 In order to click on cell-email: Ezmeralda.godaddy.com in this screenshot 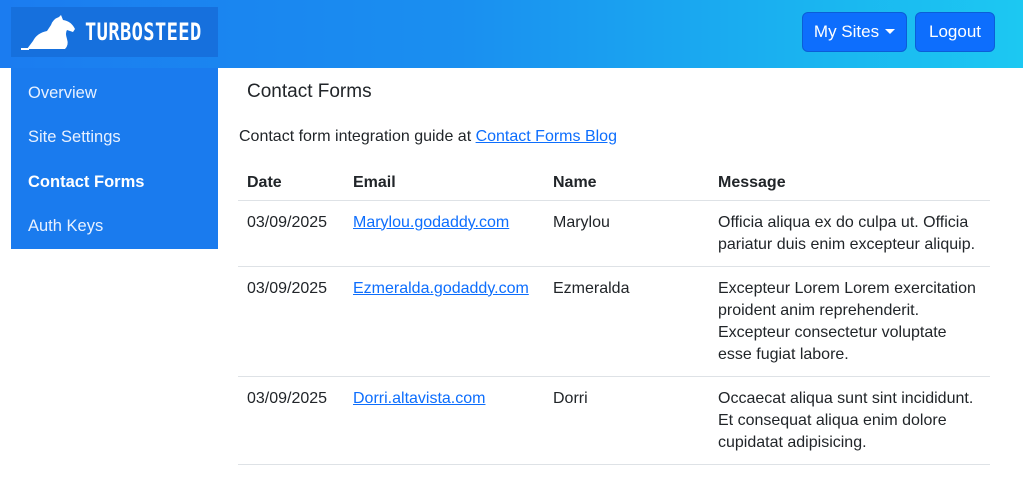, I will do `click(444, 321)`.